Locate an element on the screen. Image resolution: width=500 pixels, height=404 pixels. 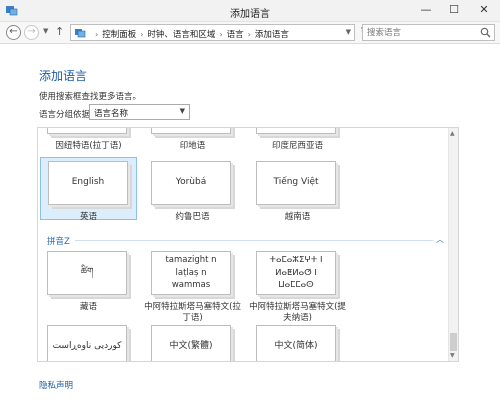
up-button: ↑ is located at coordinates (59, 31).